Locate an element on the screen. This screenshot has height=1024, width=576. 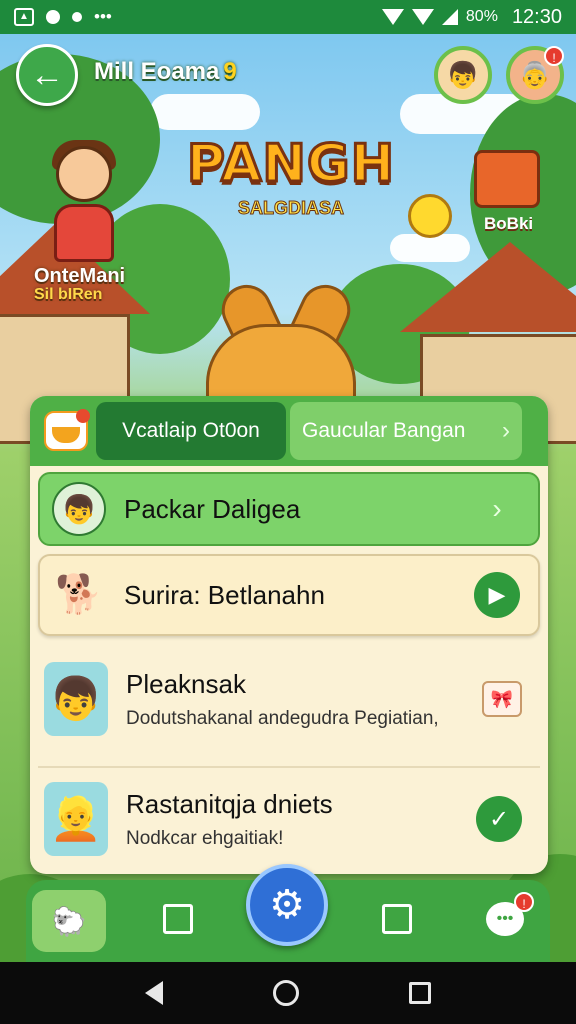
girl-head is located at coordinates (84, 174).